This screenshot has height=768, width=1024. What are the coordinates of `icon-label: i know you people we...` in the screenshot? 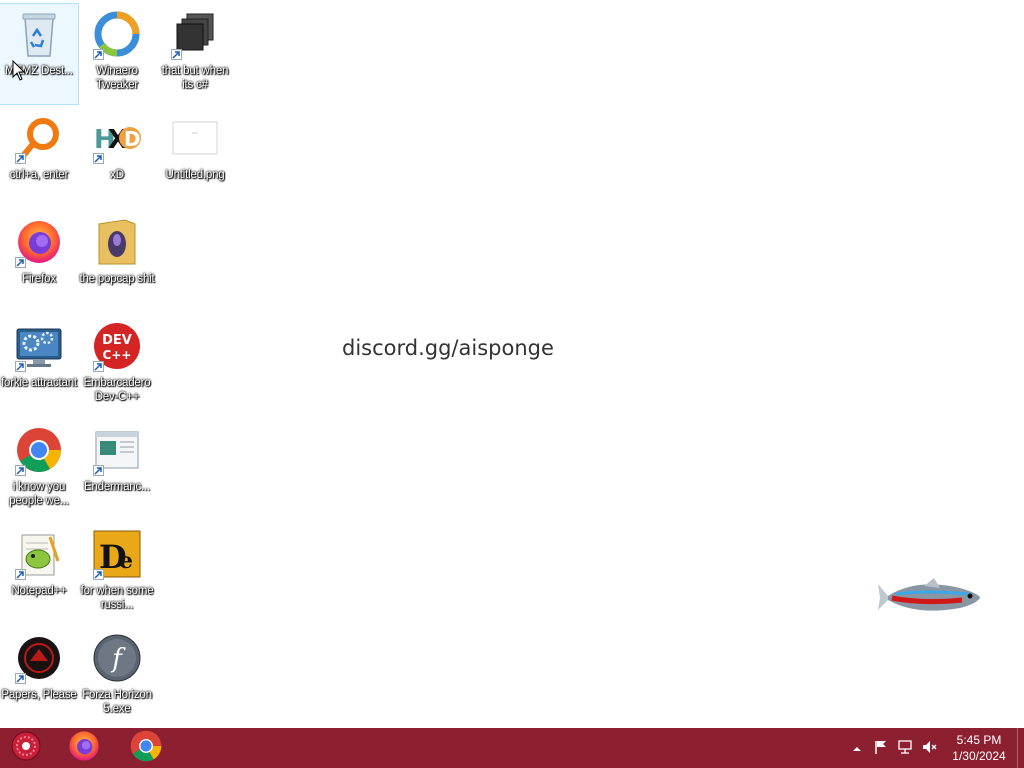 It's located at (39, 494).